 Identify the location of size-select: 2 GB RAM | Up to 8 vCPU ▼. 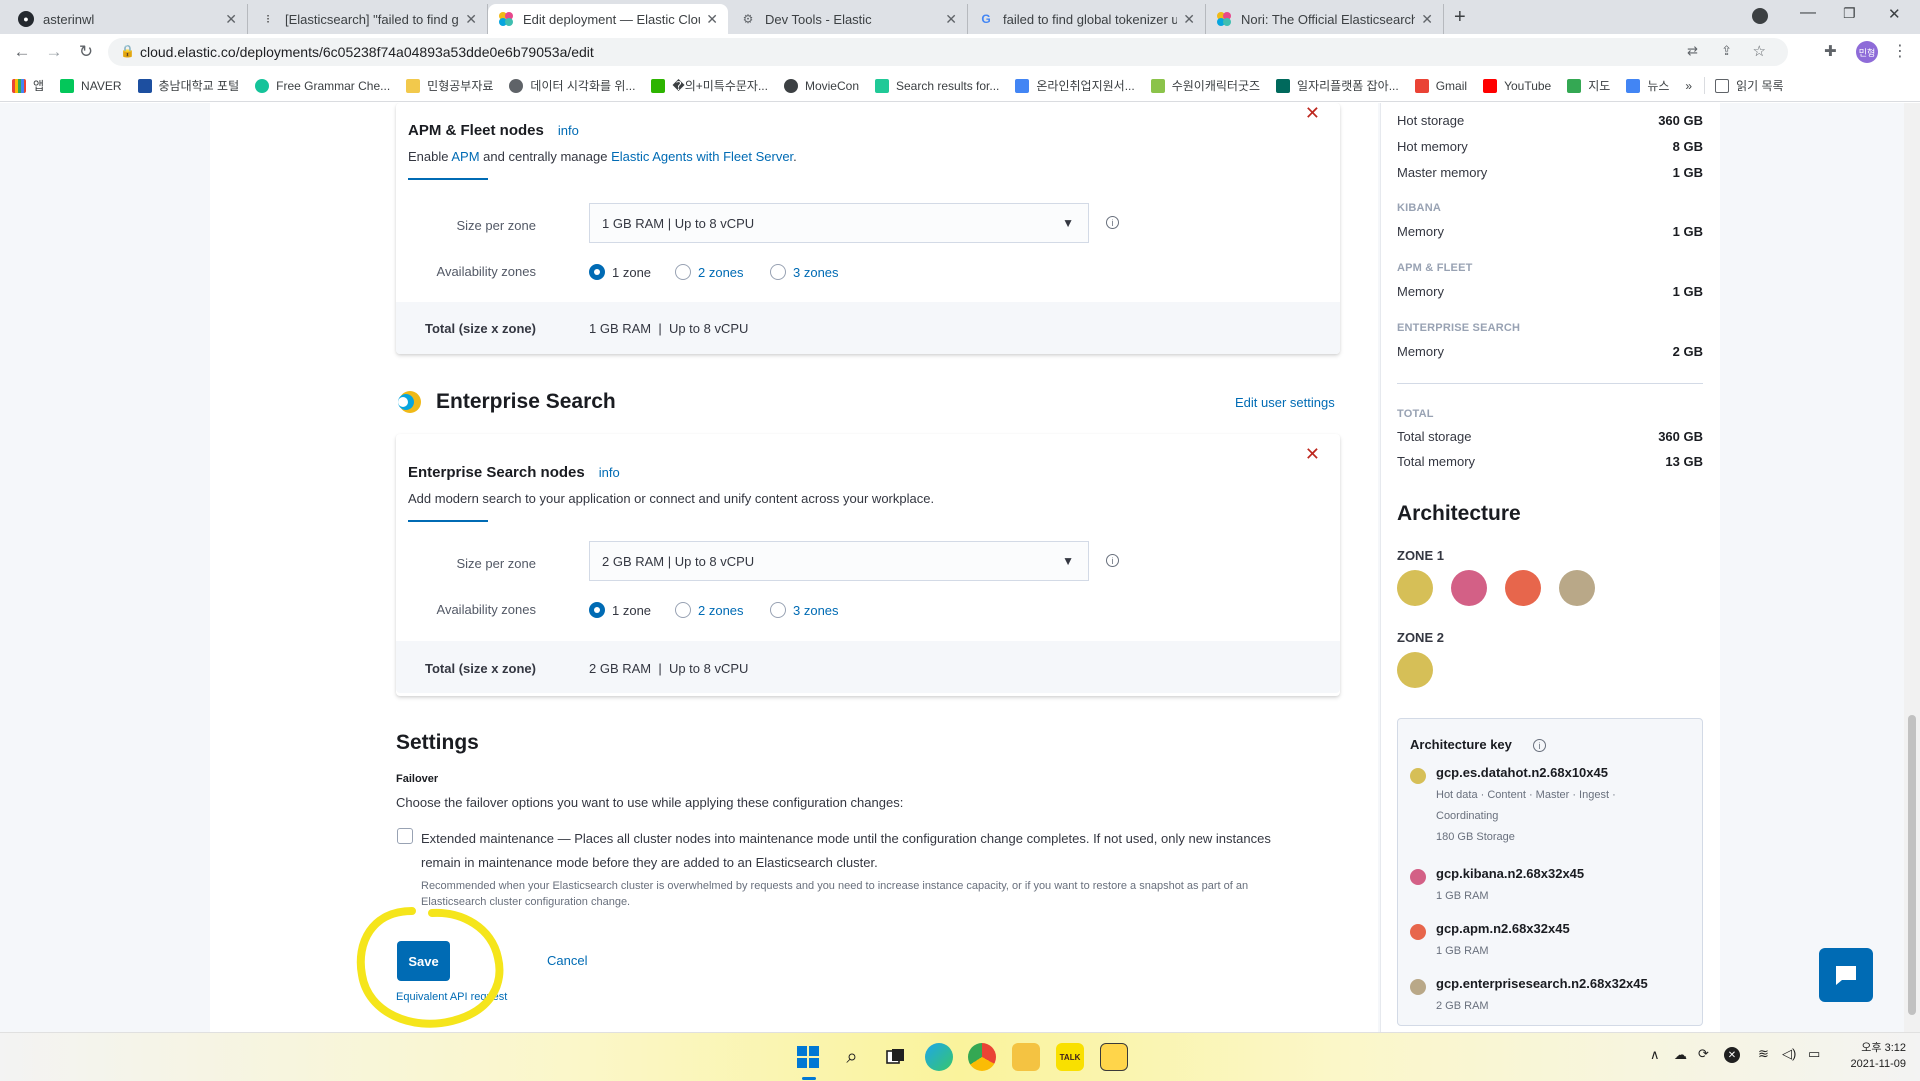
(839, 561).